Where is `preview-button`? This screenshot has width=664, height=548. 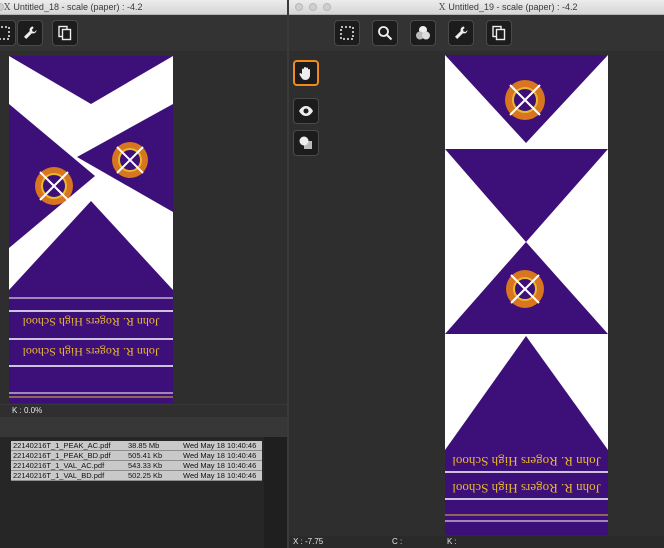
preview-button is located at coordinates (306, 111).